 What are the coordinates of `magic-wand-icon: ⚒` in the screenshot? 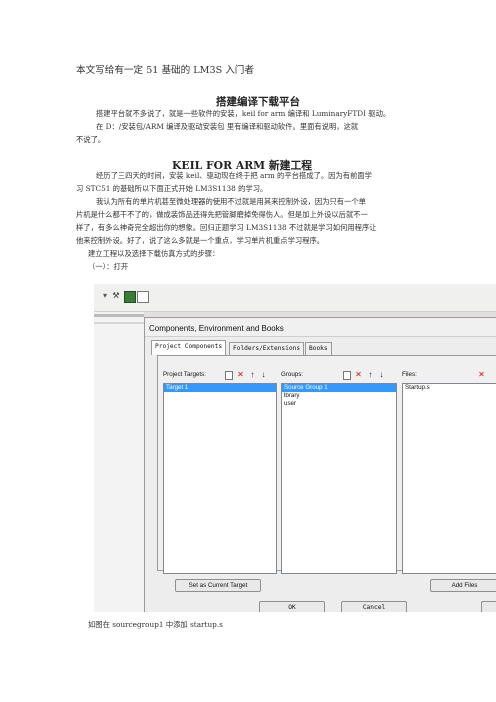 It's located at (116, 296).